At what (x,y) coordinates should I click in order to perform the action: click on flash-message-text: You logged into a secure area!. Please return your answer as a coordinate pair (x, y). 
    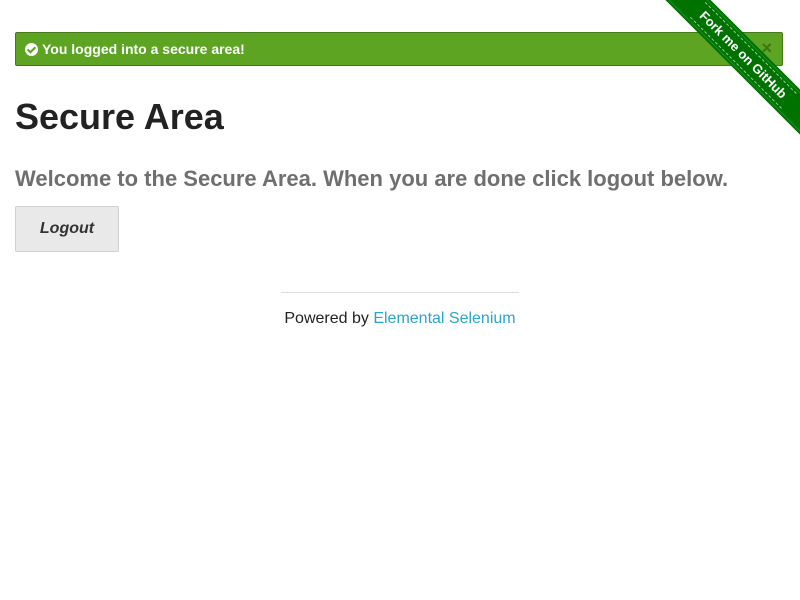
    Looking at the image, I should click on (143, 49).